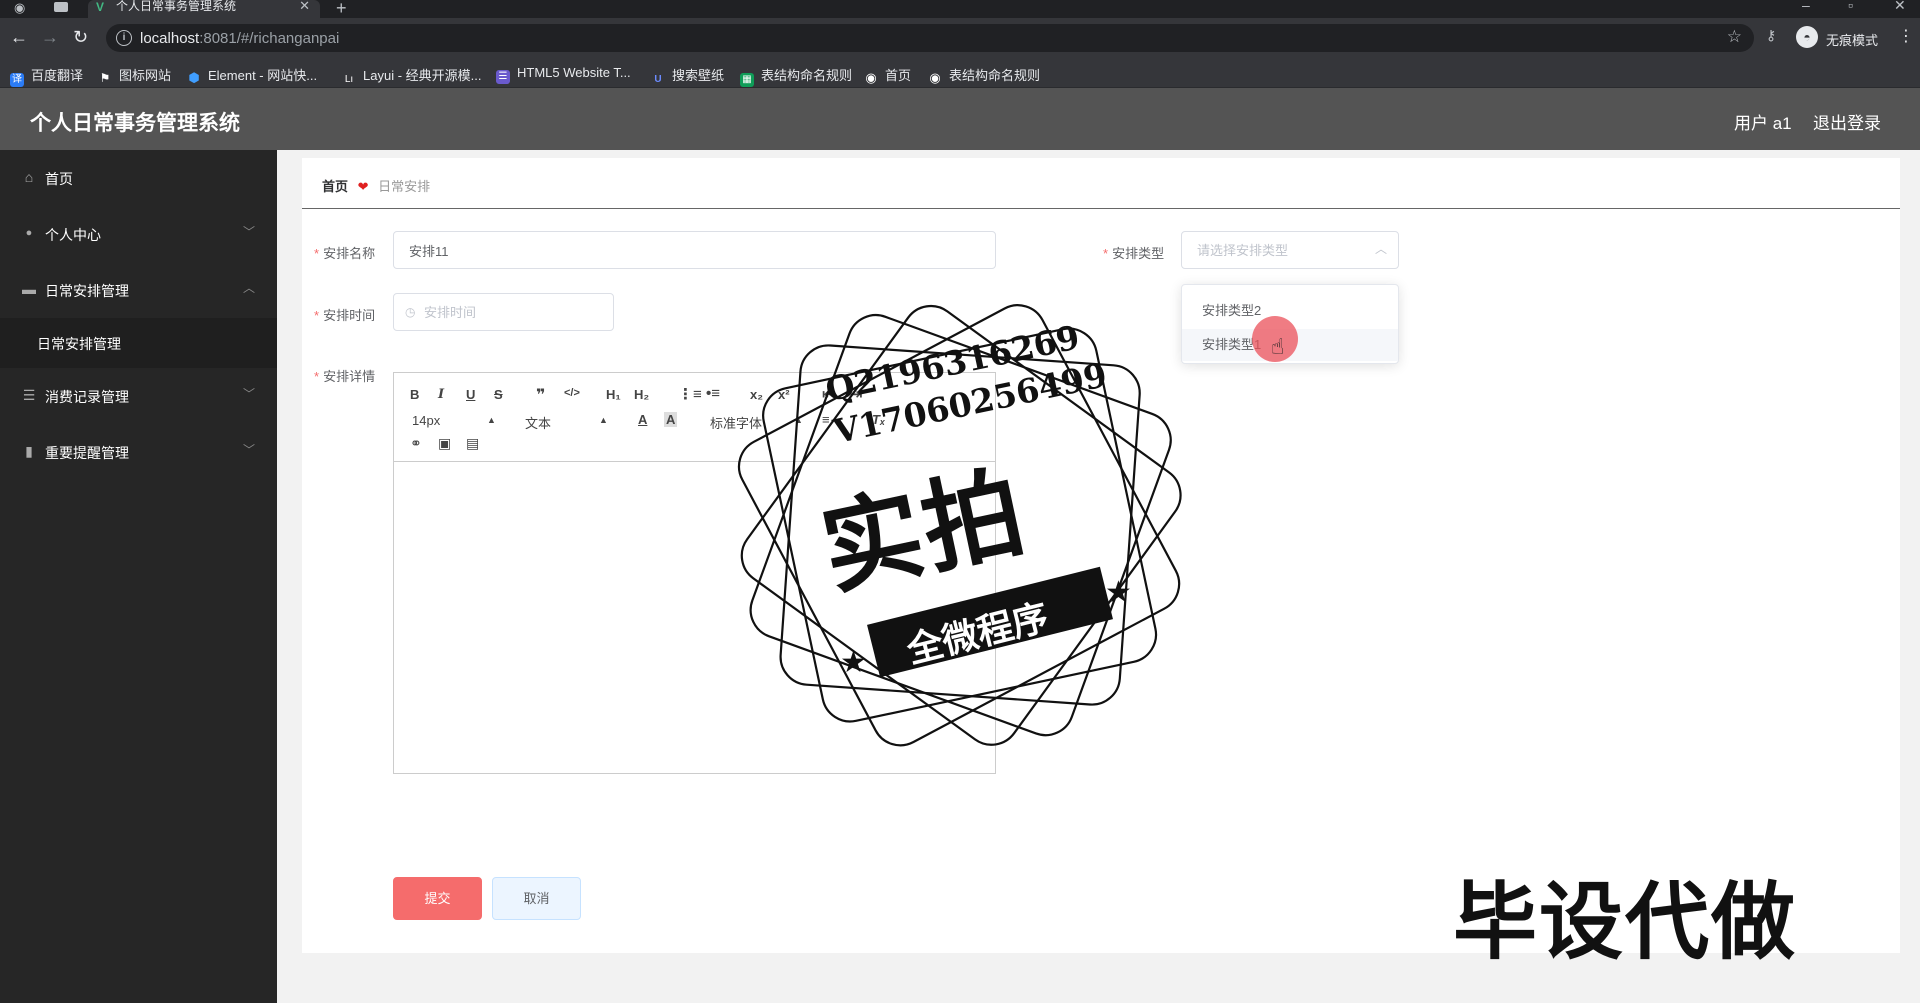  I want to click on app-header: 个人日常事务管理系统 用户 a1 退出登录, so click(960, 119).